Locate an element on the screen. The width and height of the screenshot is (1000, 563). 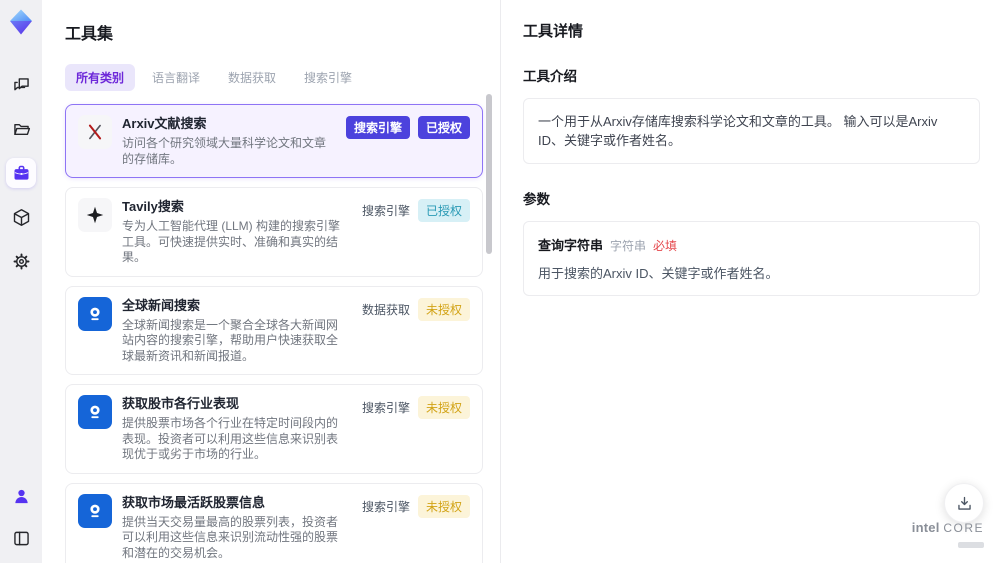
params-heading: 参数 is located at coordinates (536, 199).